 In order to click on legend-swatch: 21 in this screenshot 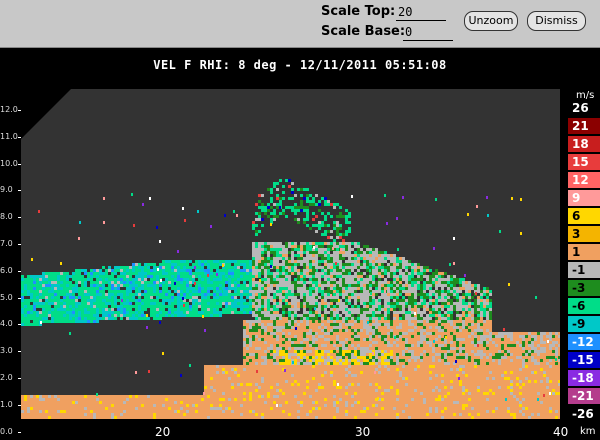, I will do `click(584, 126)`.